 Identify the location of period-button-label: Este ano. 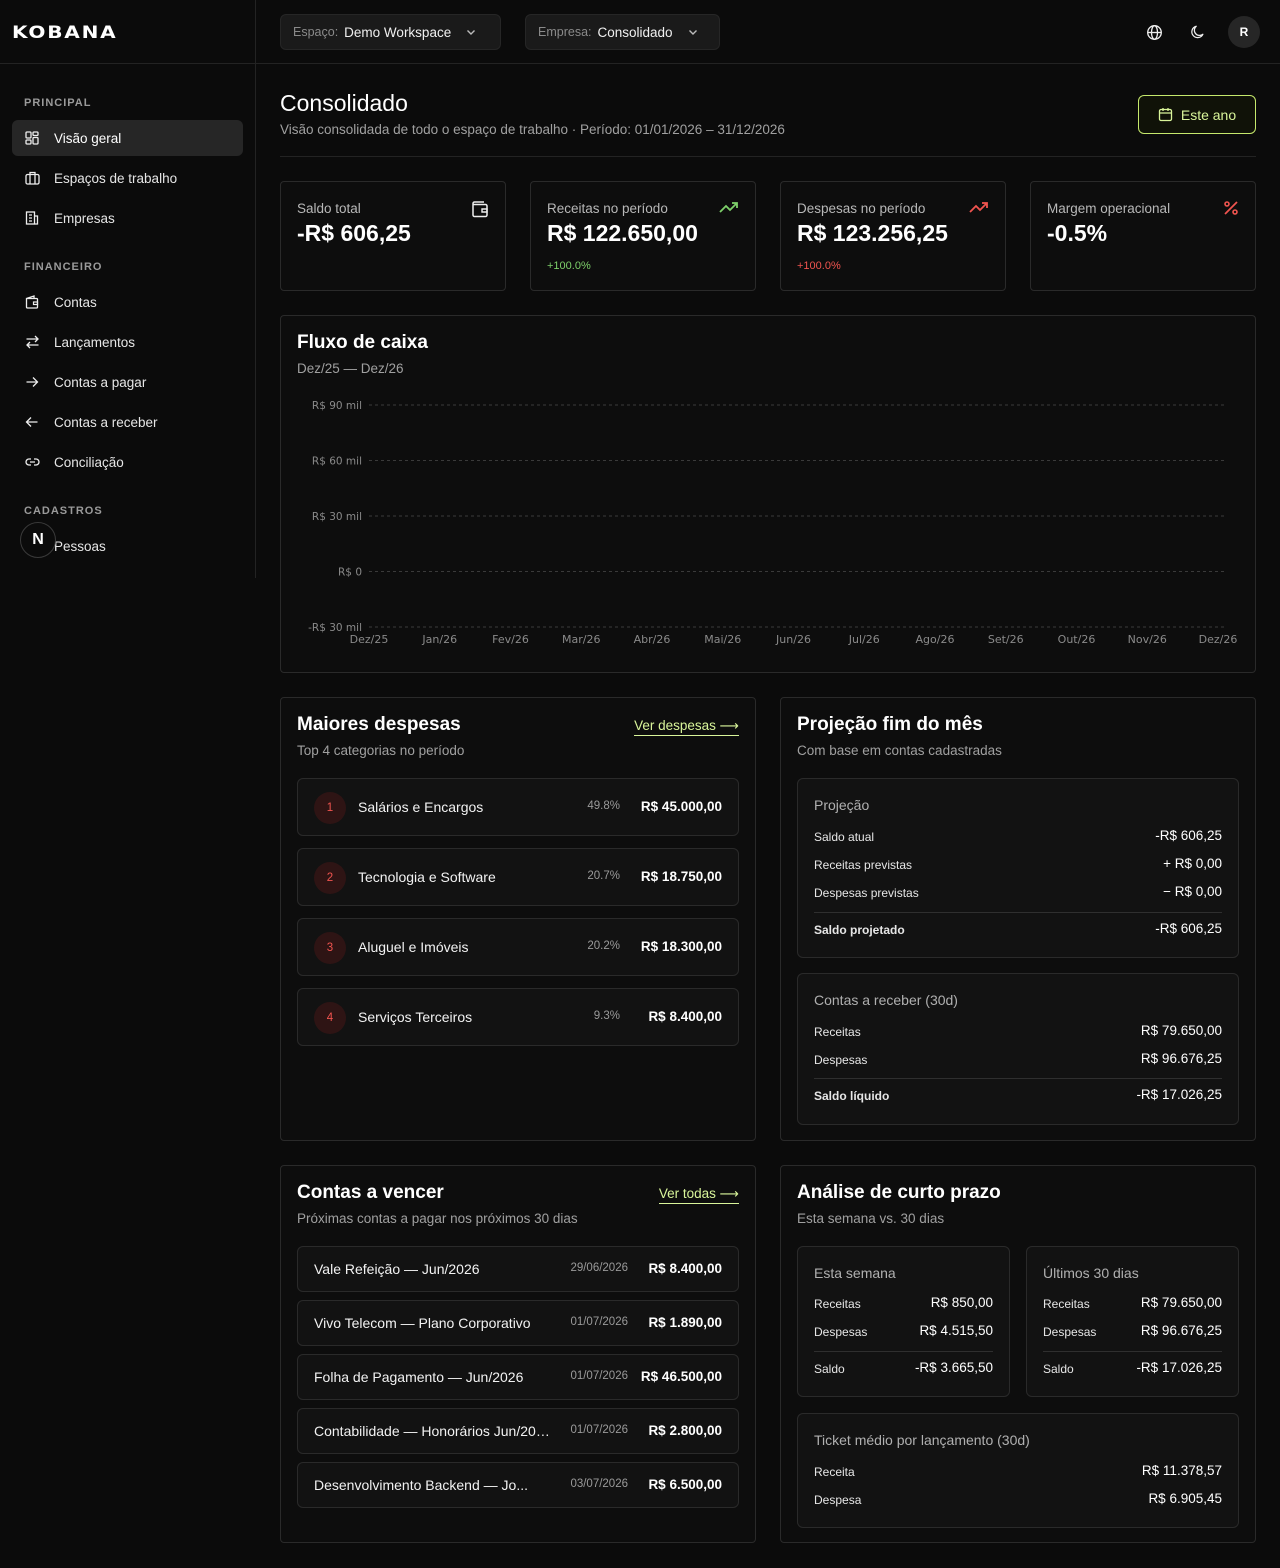
(1208, 114).